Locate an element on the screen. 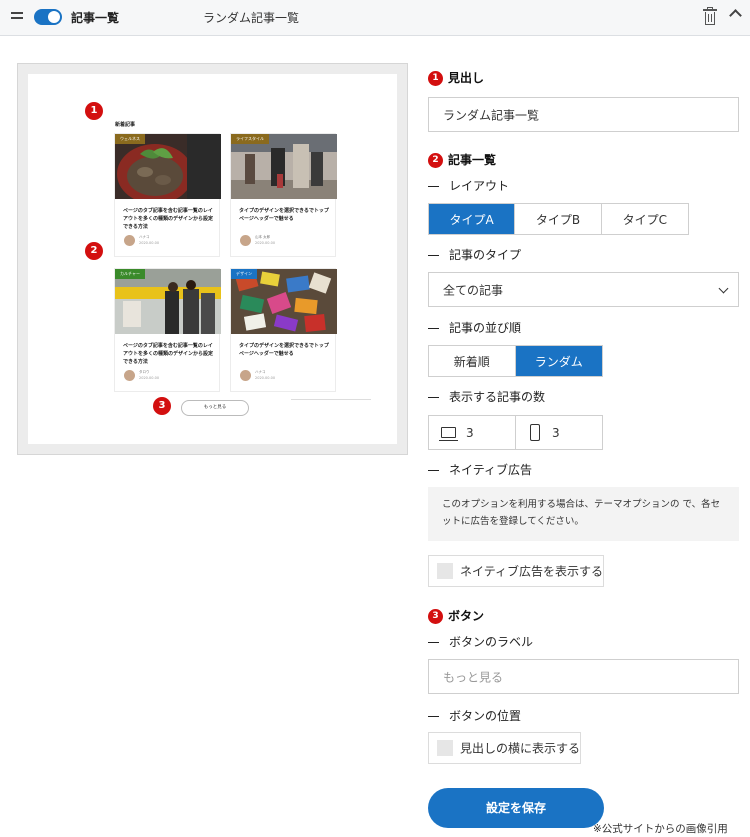 The width and height of the screenshot is (750, 837). image-credit: ※公式サイトからの画像引用 is located at coordinates (660, 829).